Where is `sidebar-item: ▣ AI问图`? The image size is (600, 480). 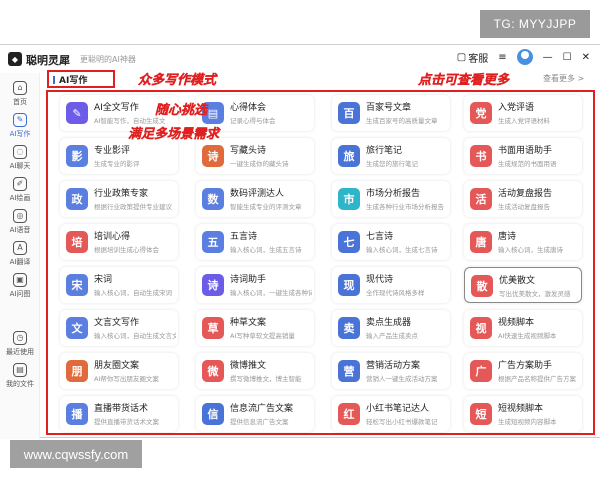
sidebar-item: ▣ AI问图 is located at coordinates (20, 286).